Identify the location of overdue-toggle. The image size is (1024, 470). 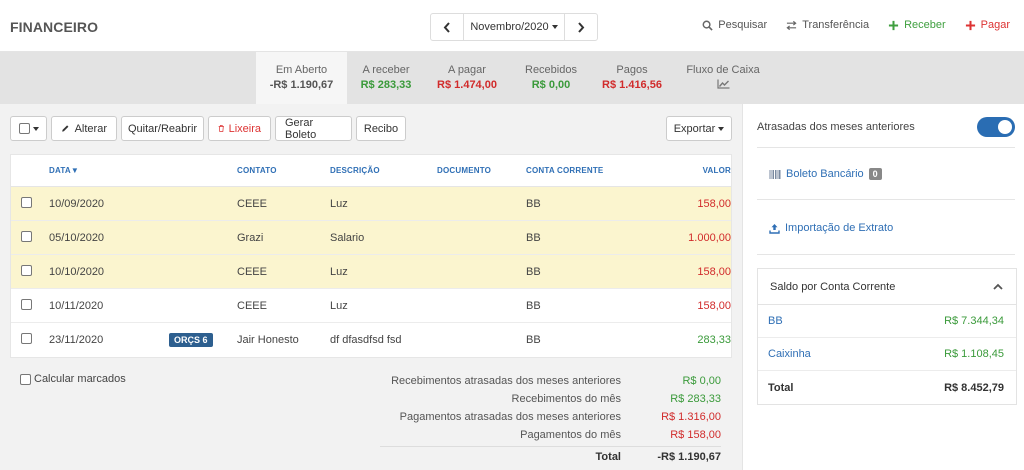
(996, 127).